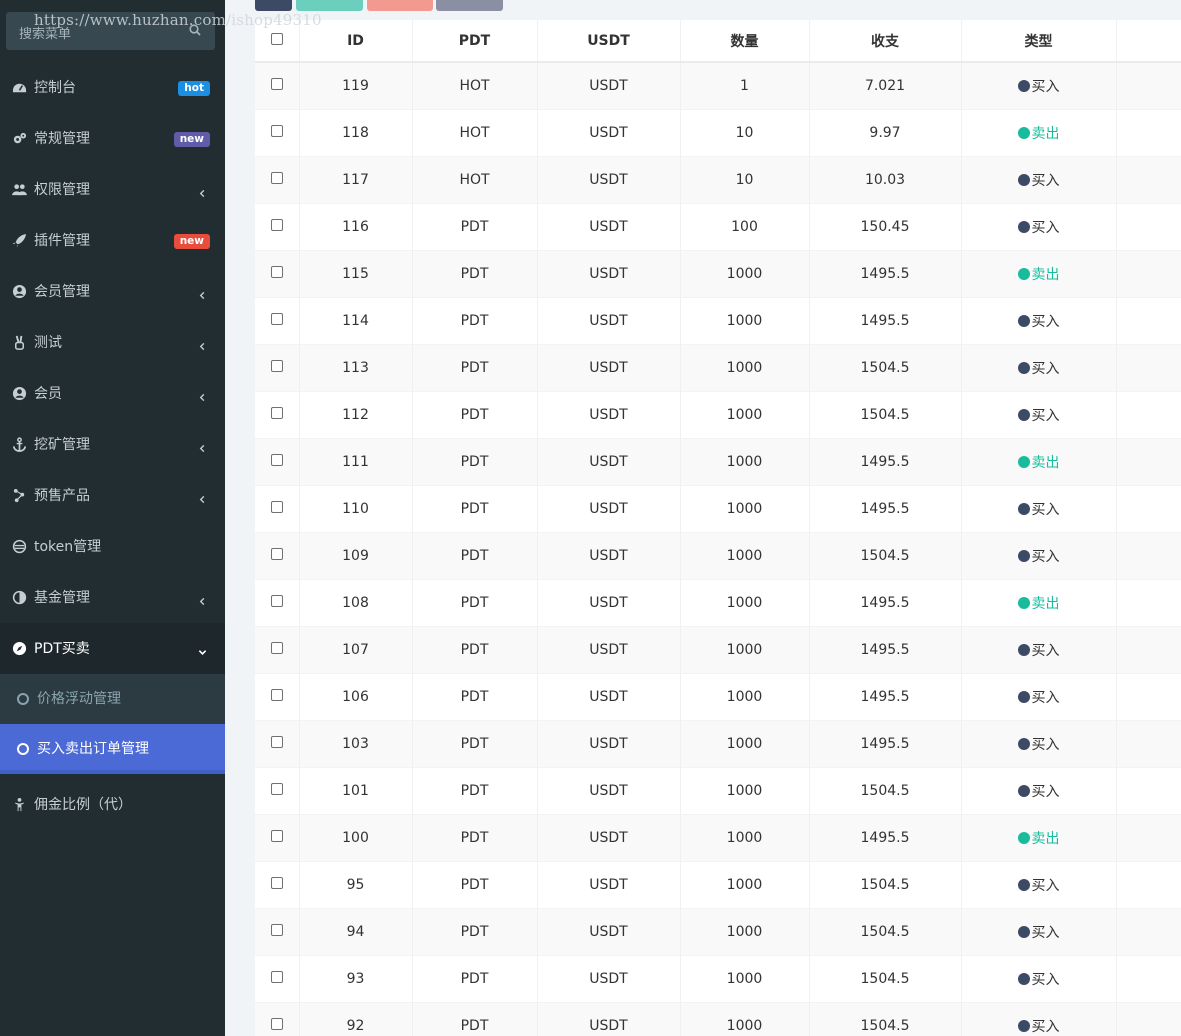 The height and width of the screenshot is (1036, 1181). Describe the element at coordinates (112, 87) in the screenshot. I see `sidebar-item-dashboard: 控制台 hot` at that location.